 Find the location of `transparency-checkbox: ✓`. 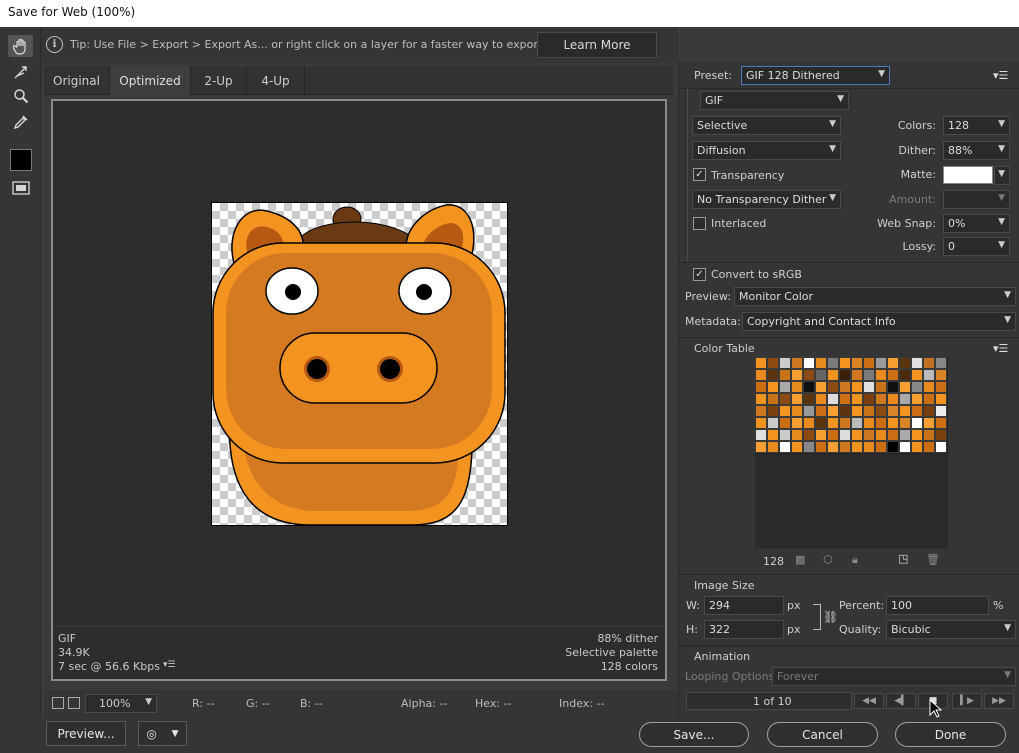

transparency-checkbox: ✓ is located at coordinates (699, 174).